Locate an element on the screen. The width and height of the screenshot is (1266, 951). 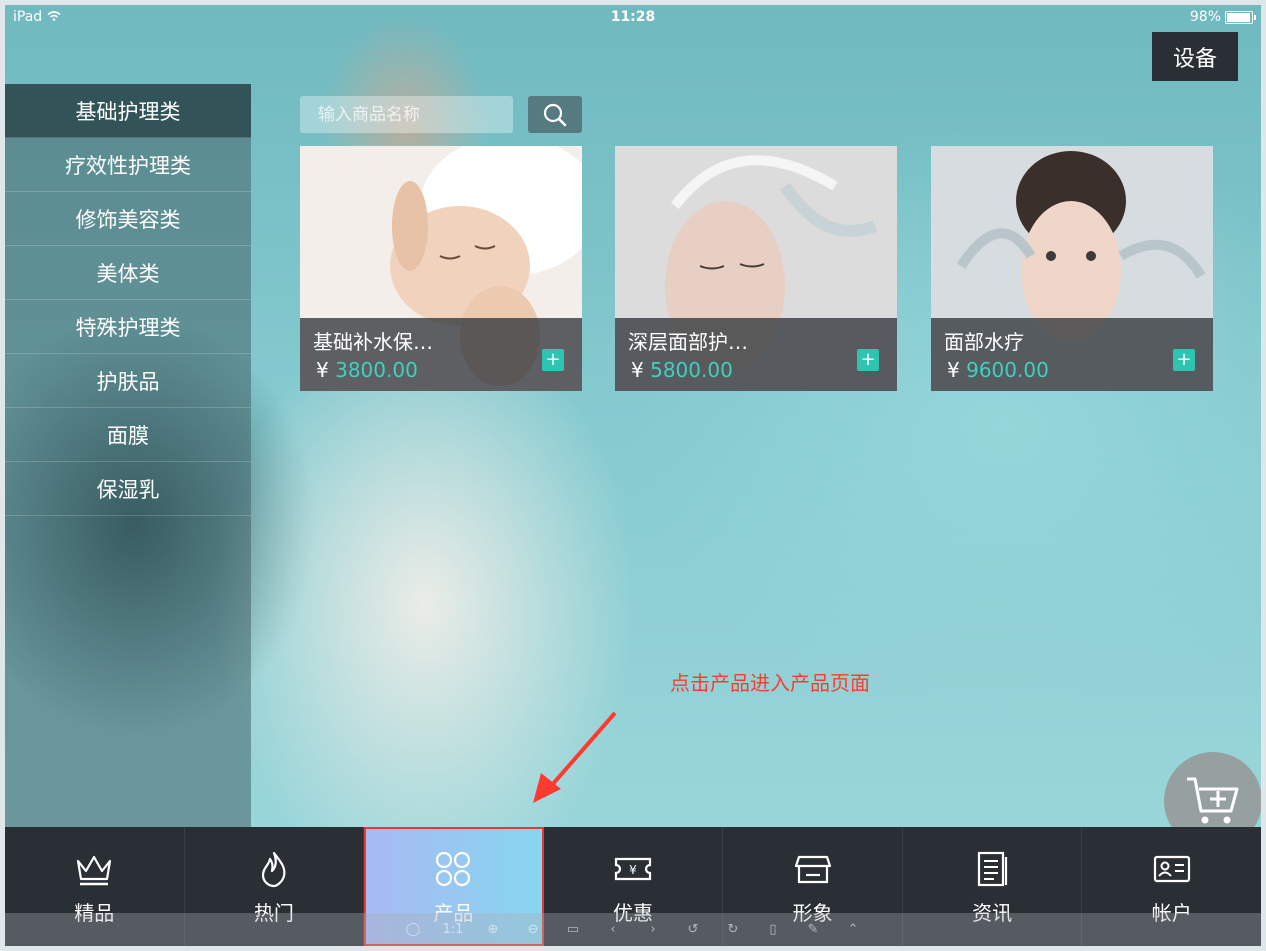
annotation-arrow-icon is located at coordinates (575, 757).